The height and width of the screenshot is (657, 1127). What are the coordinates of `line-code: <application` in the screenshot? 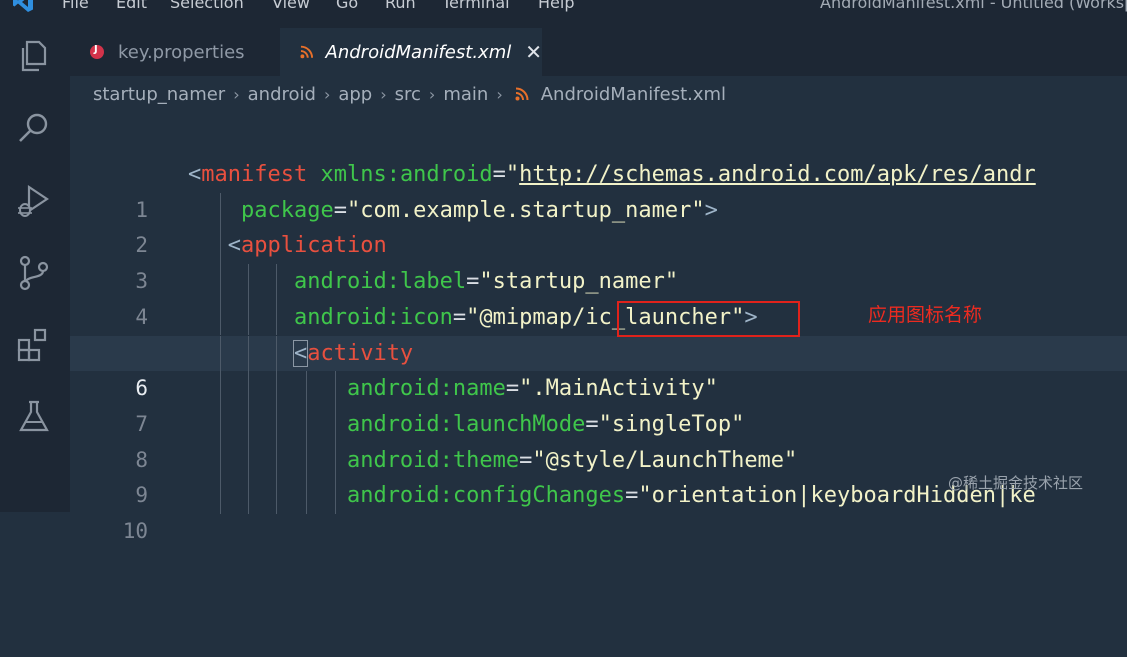 It's located at (307, 246).